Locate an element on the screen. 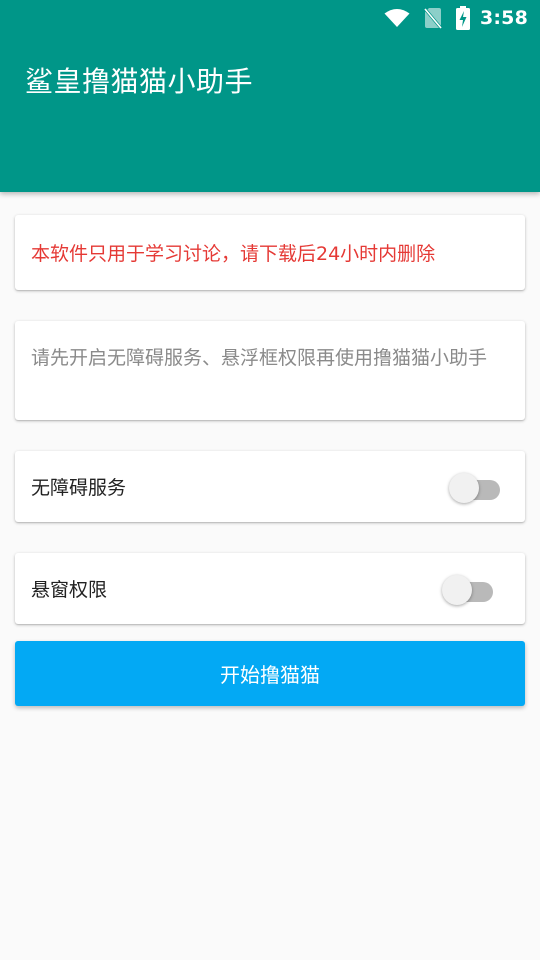 This screenshot has width=540, height=960. accessibility-service-card: 无障碍服务 is located at coordinates (270, 486).